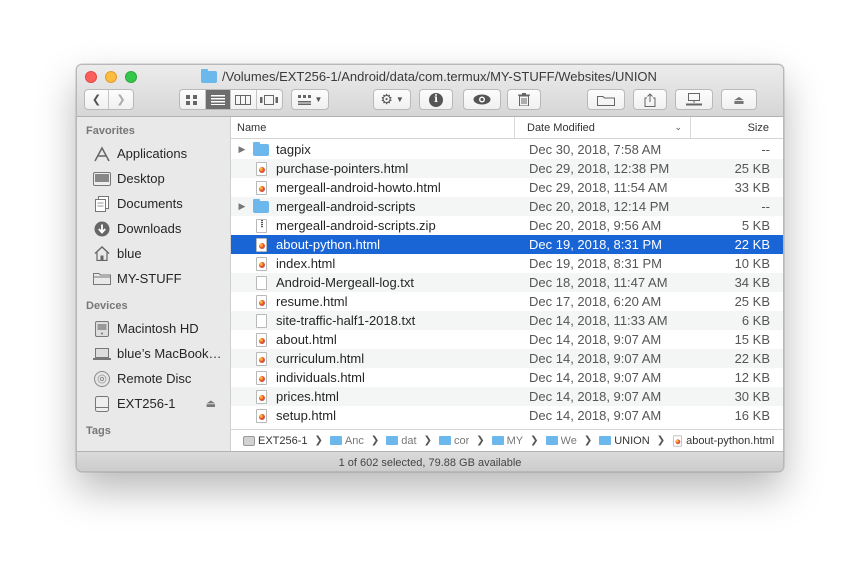 The image size is (860, 582). What do you see at coordinates (153, 153) in the screenshot?
I see `sidebar-item-applications: Applications` at bounding box center [153, 153].